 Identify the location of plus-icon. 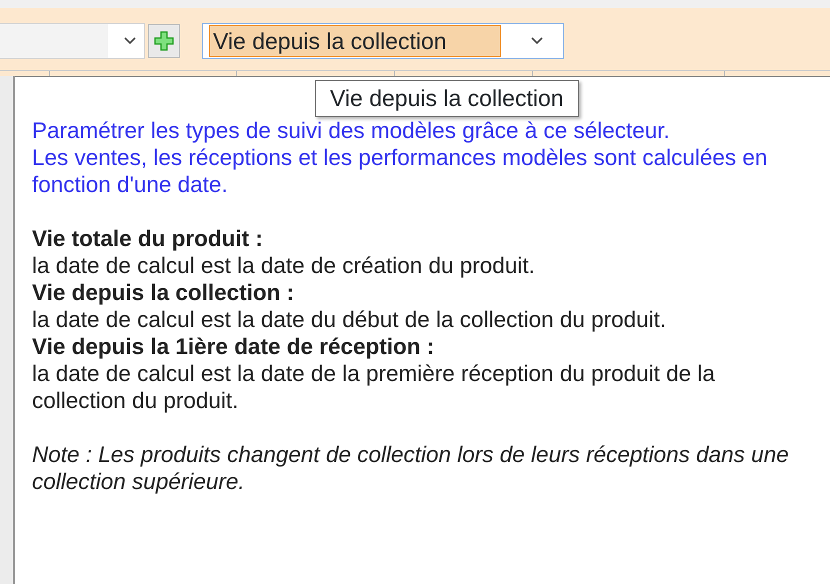
(164, 41).